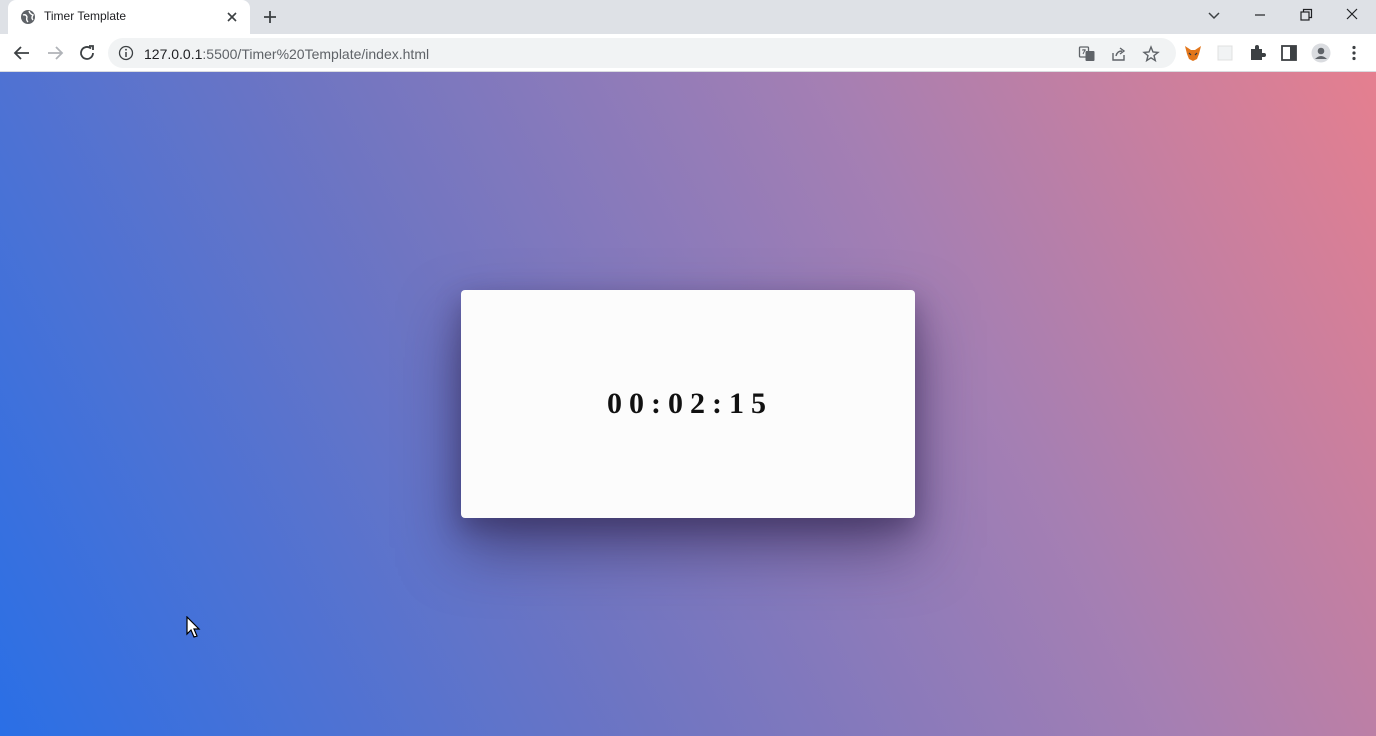 This screenshot has height=736, width=1376. I want to click on side-panel-icon, so click(1289, 53).